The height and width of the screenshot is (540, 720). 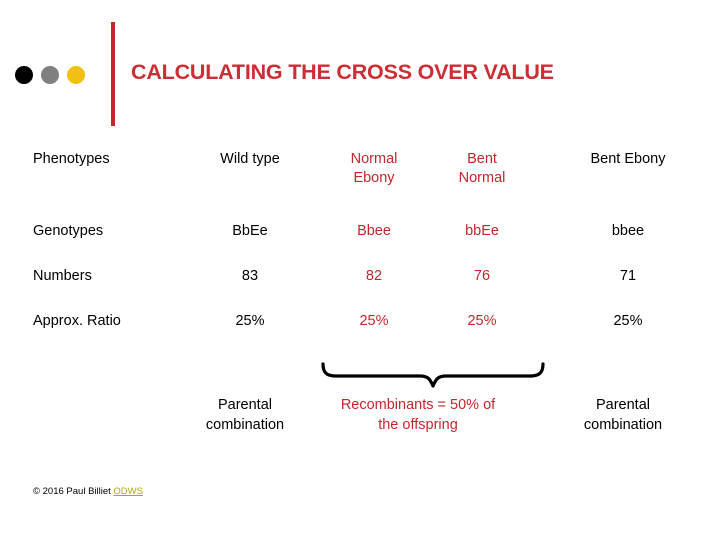 I want to click on row-label-genotypes: Genotypes, so click(x=68, y=231).